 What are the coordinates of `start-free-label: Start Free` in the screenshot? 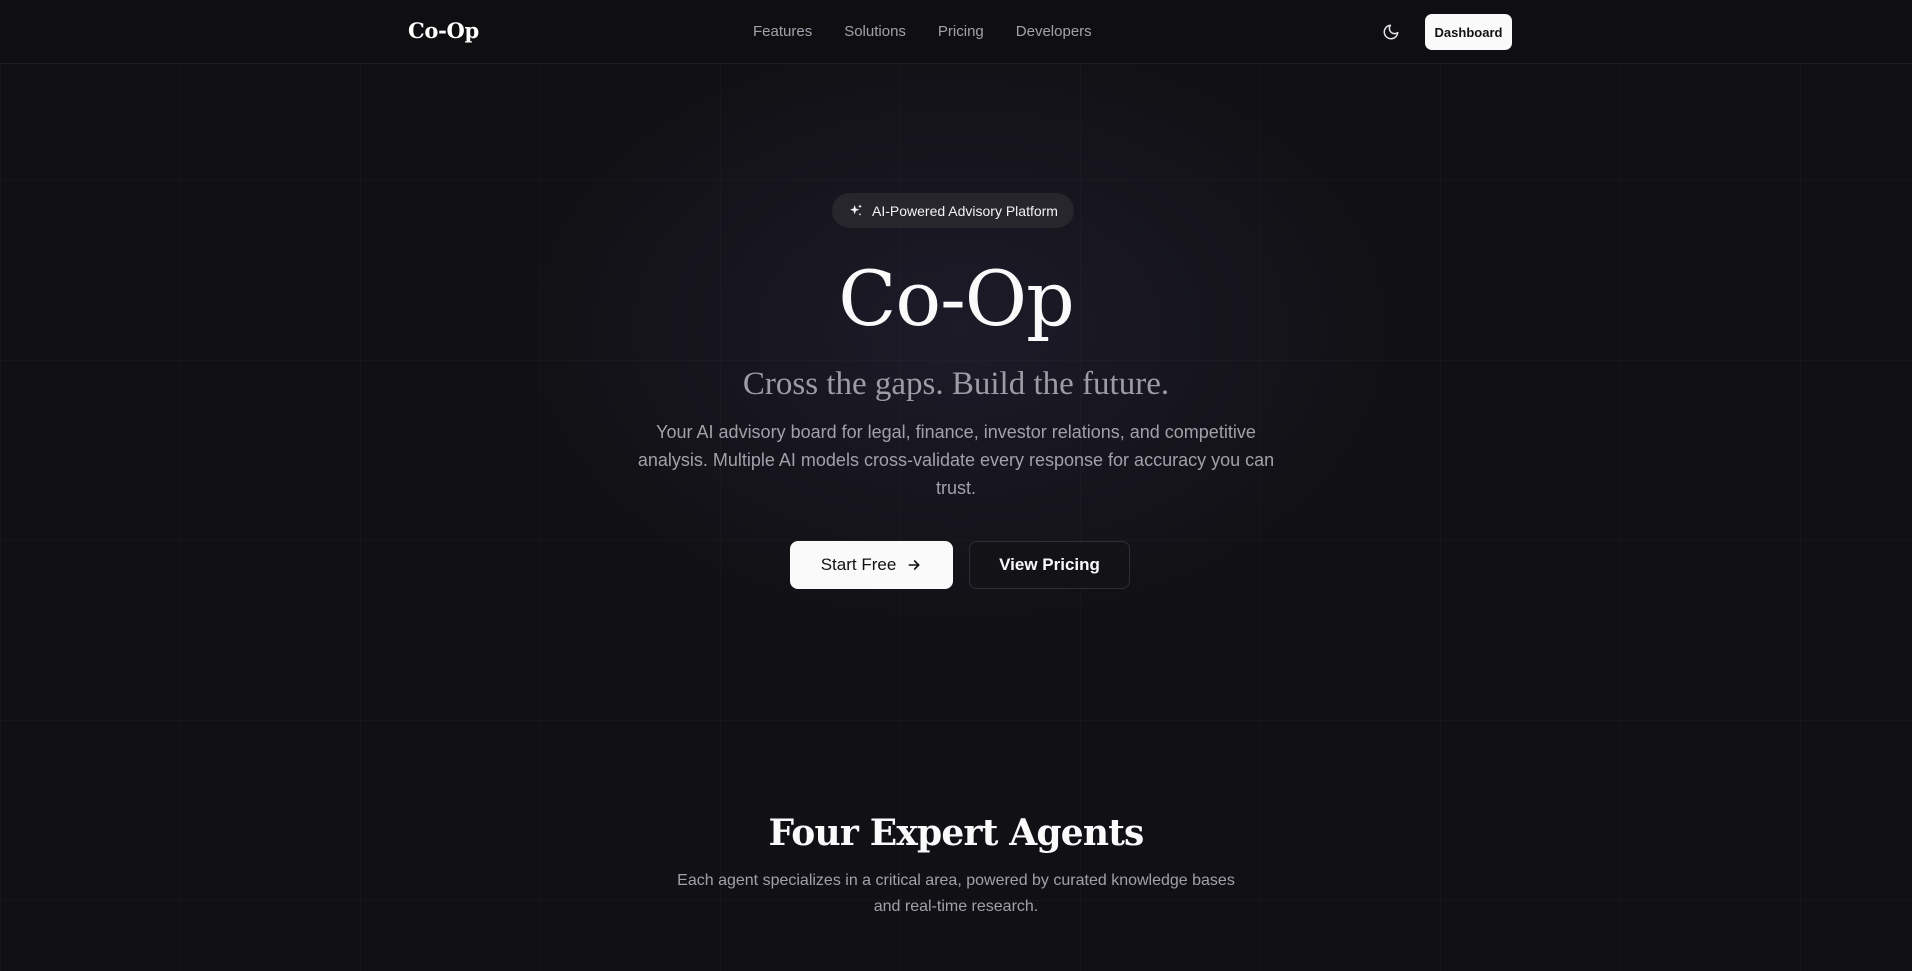 It's located at (858, 564).